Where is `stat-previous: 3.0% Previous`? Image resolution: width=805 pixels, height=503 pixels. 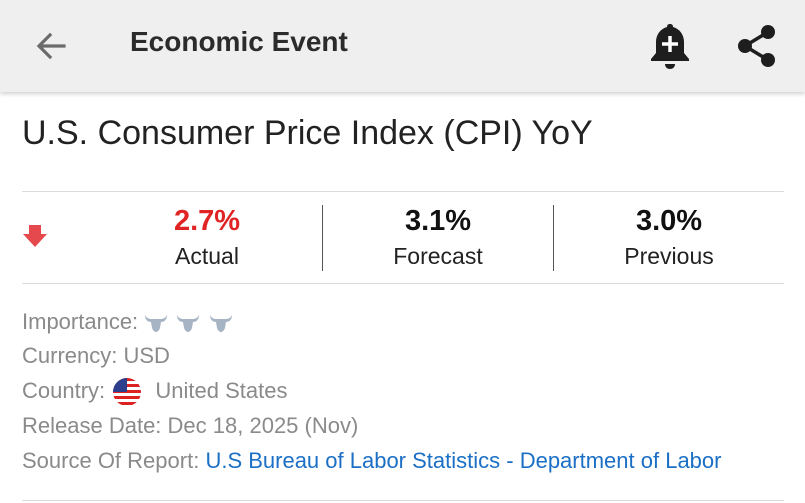
stat-previous: 3.0% Previous is located at coordinates (669, 238).